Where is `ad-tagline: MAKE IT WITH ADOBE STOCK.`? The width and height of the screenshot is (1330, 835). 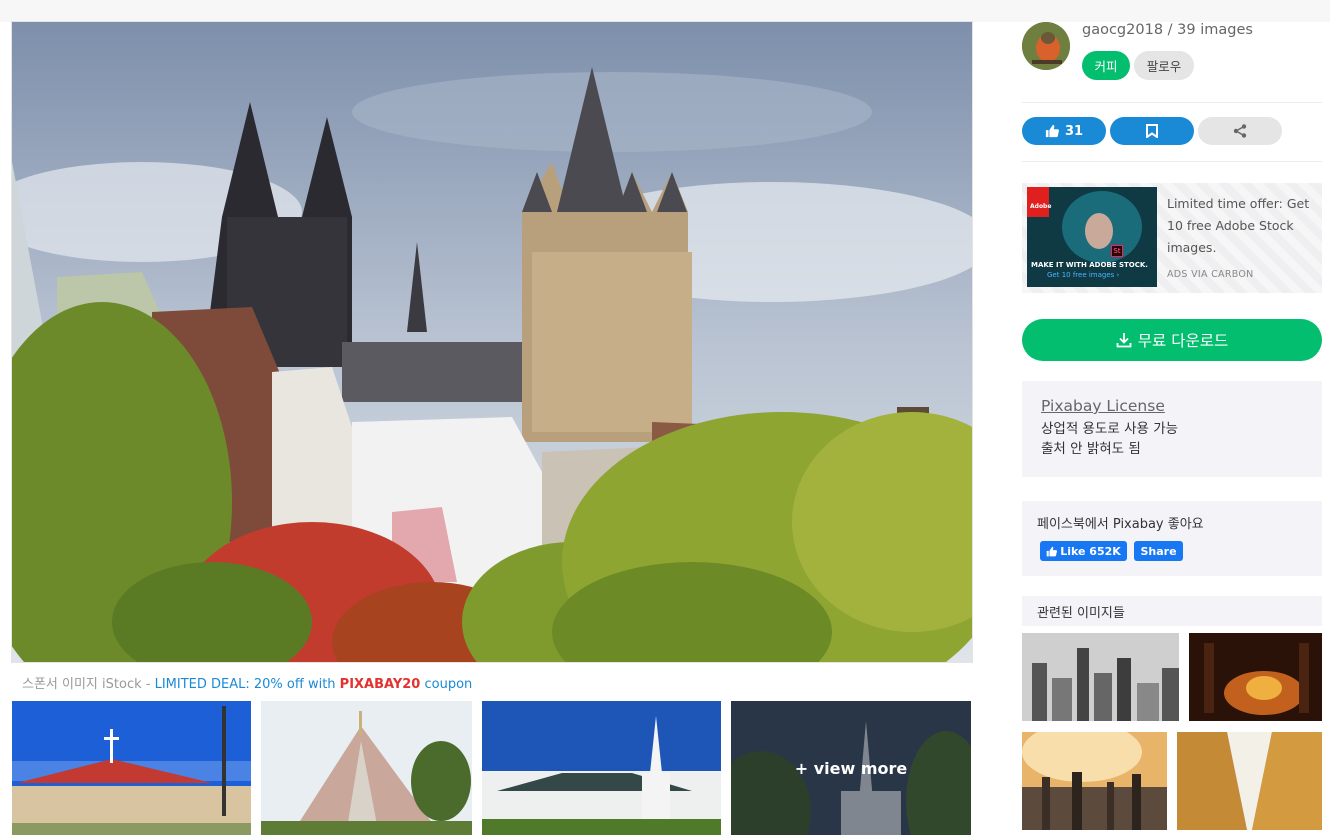 ad-tagline: MAKE IT WITH ADOBE STOCK. is located at coordinates (1089, 265).